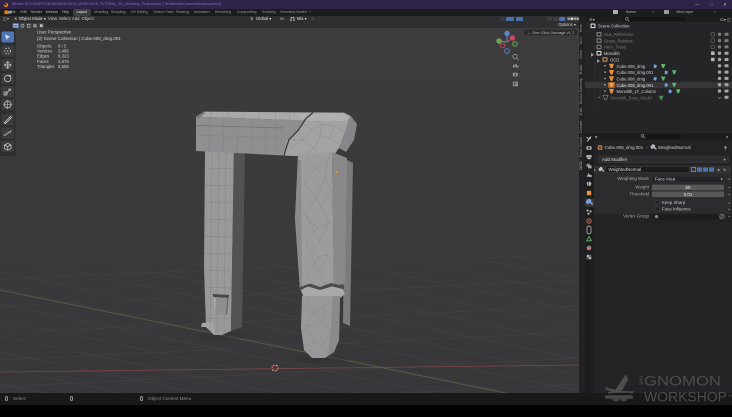 This screenshot has width=732, height=417. Describe the element at coordinates (619, 34) in the screenshot. I see `svg-text: Gus_Reference` at that location.